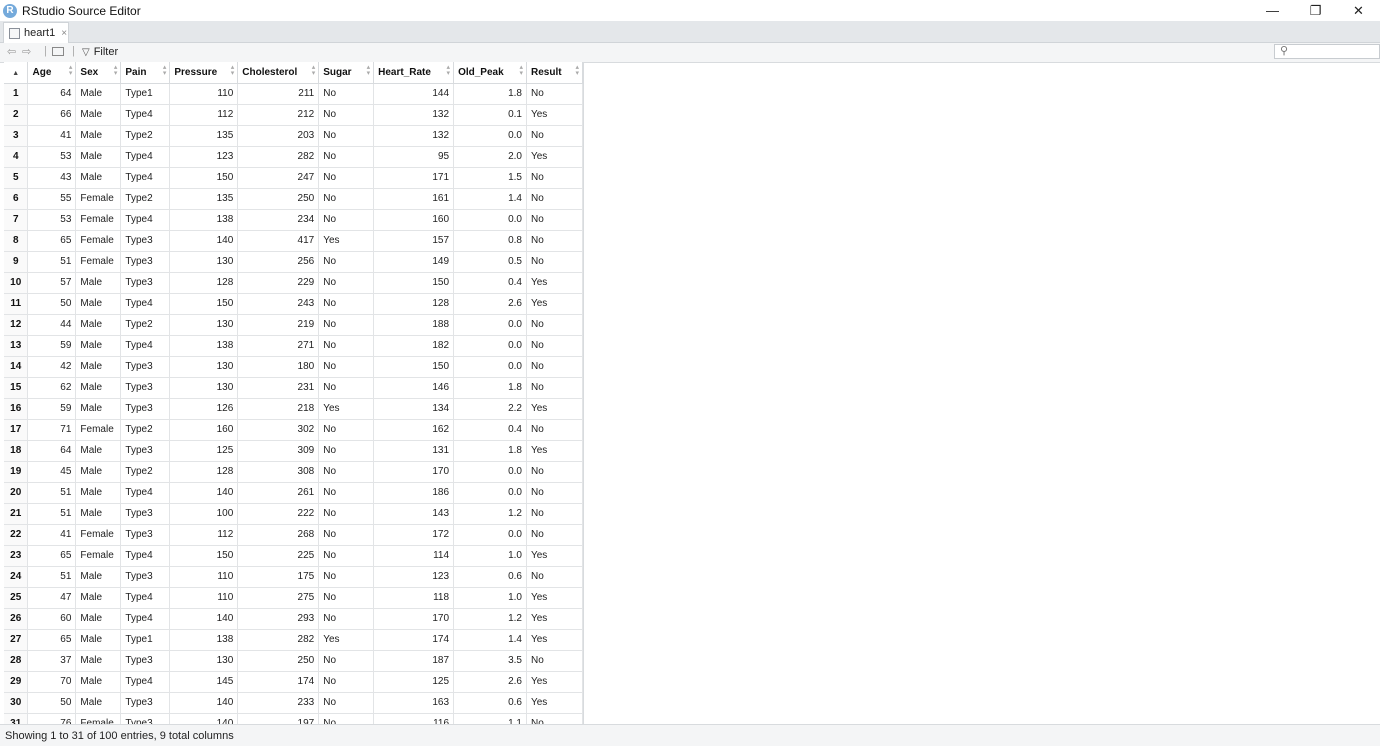 The height and width of the screenshot is (746, 1380). I want to click on cell-heart-rate: 132, so click(414, 136).